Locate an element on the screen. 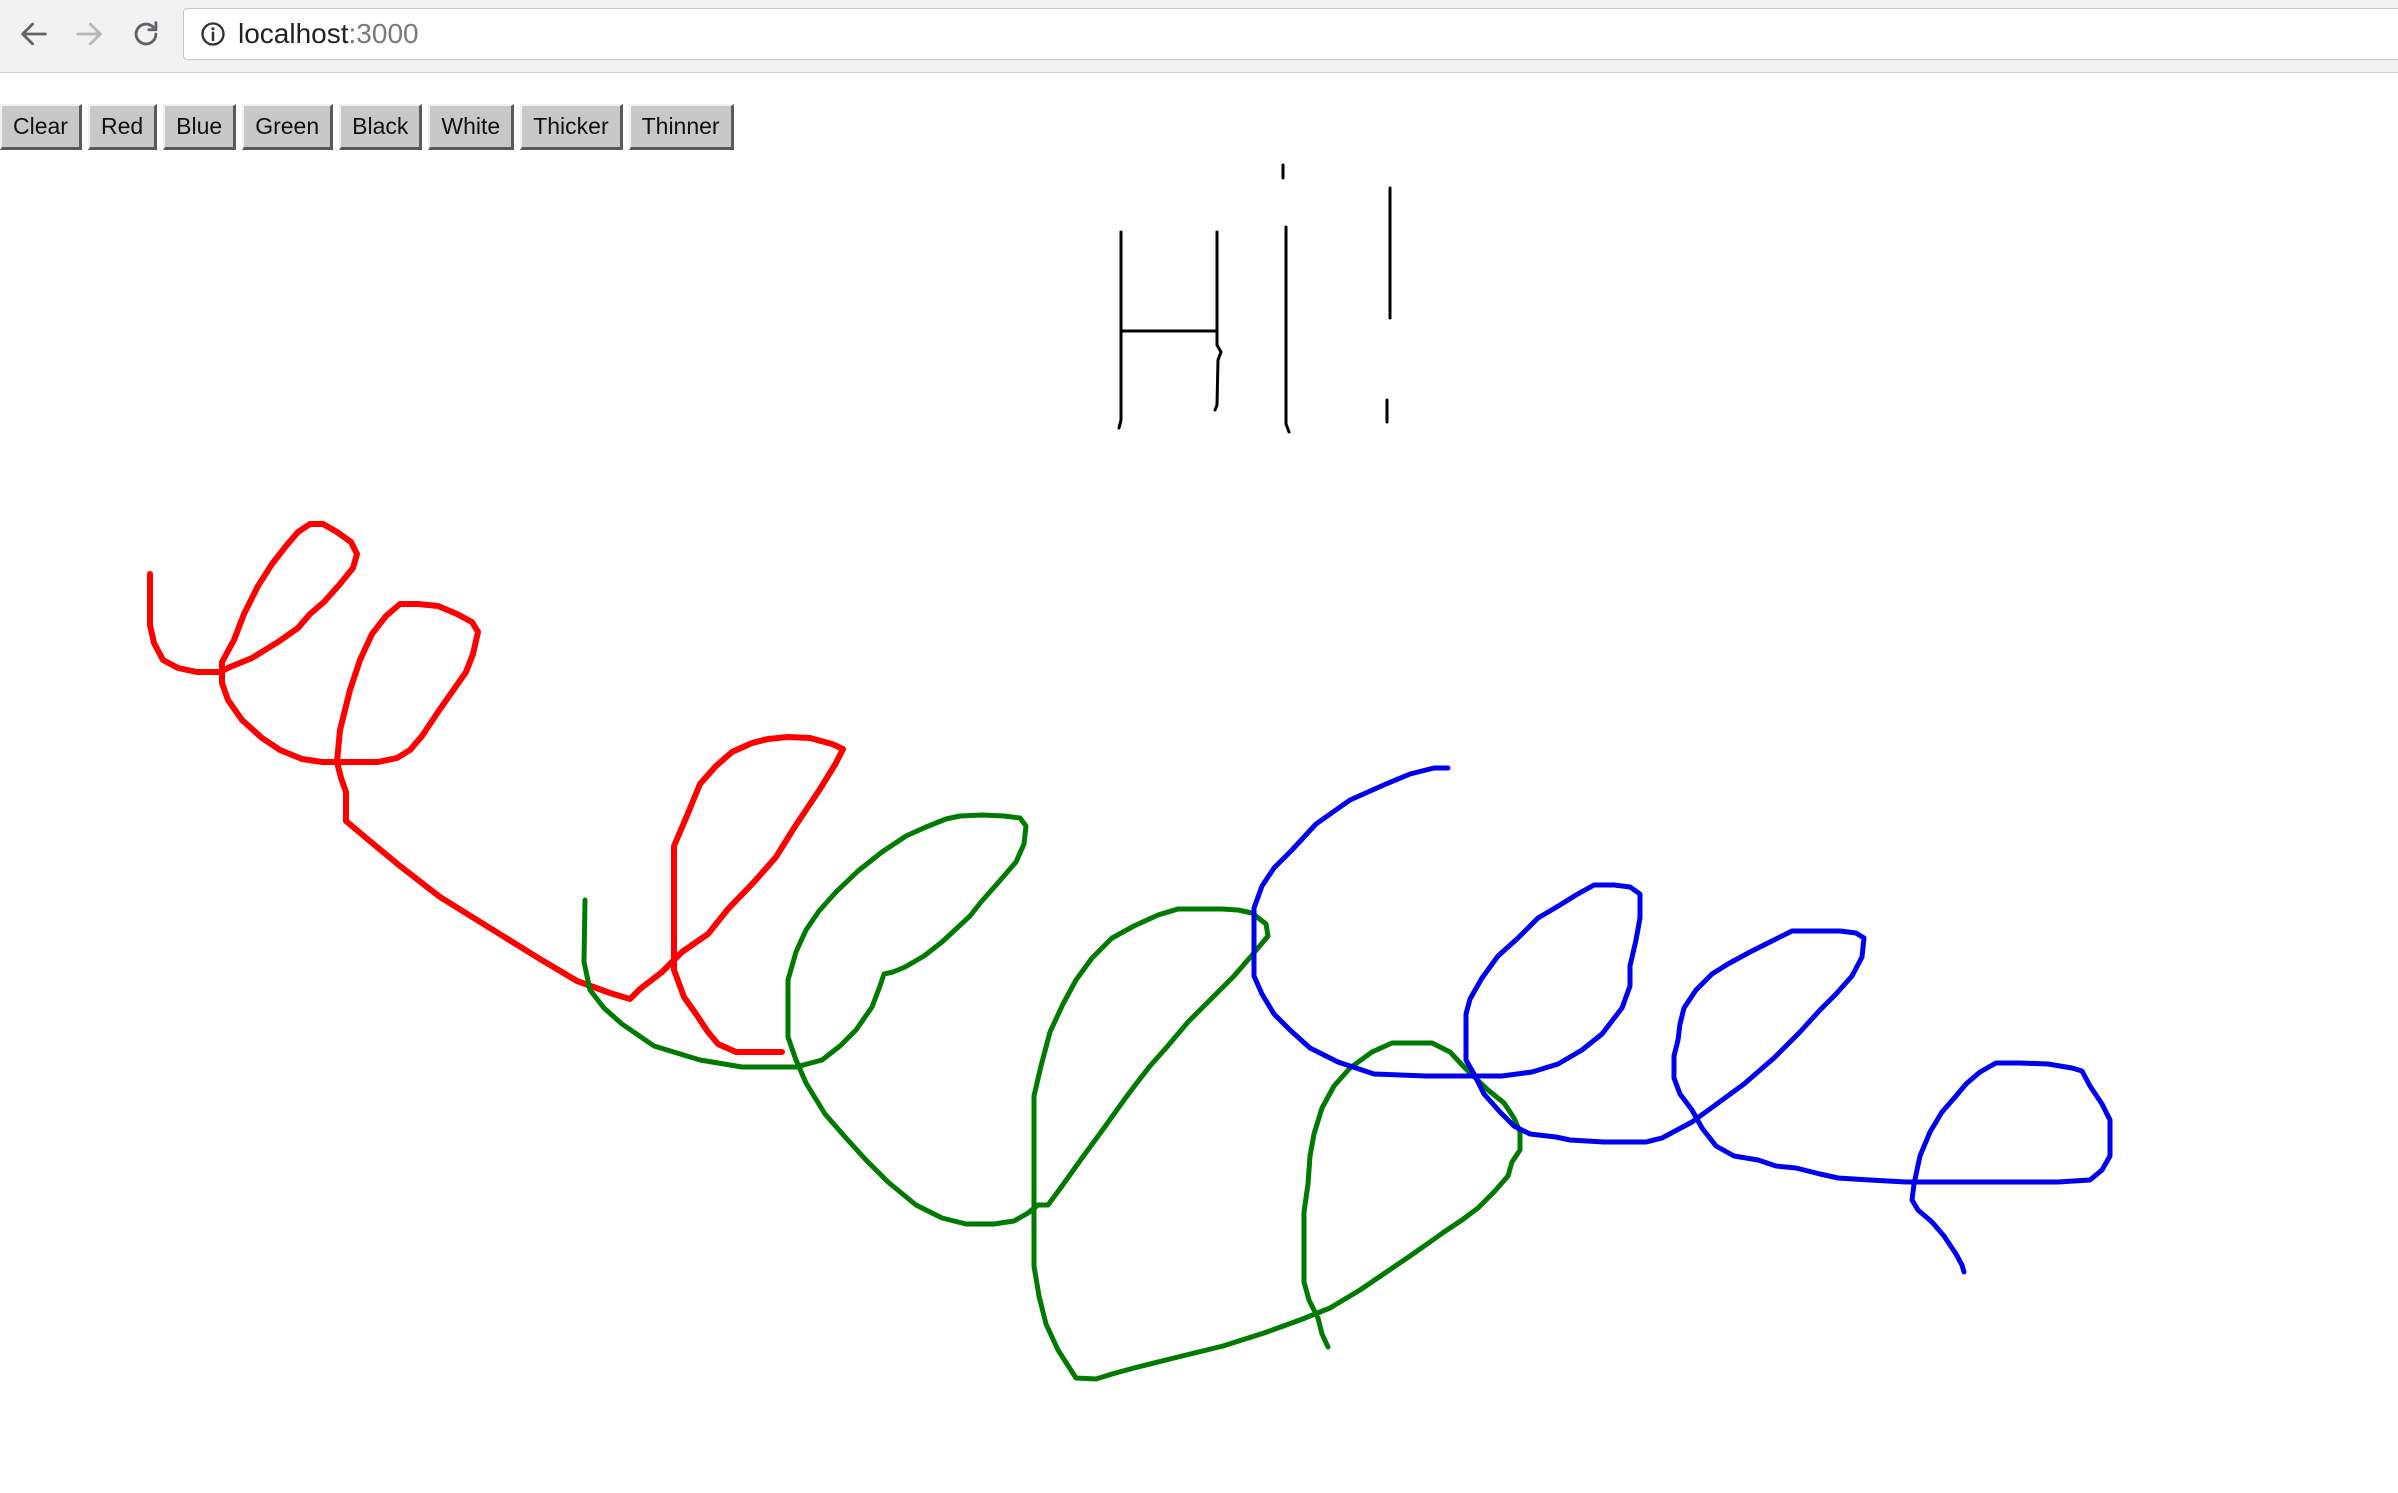 The width and height of the screenshot is (2398, 1493). browser-toolbar: localhost:3000 is located at coordinates (1199, 36).